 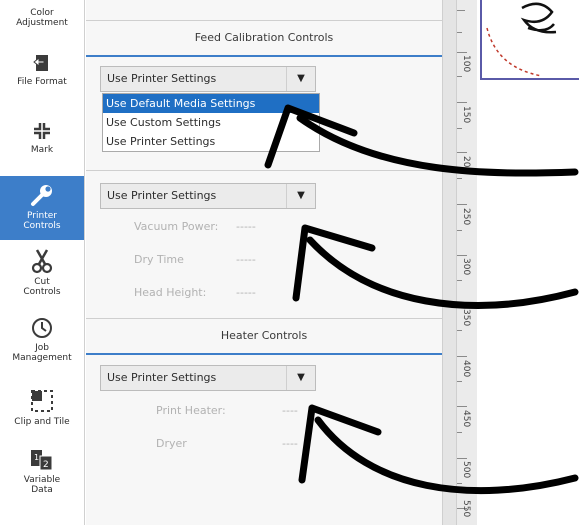 What do you see at coordinates (171, 443) in the screenshot?
I see `dryer-label: Dryer` at bounding box center [171, 443].